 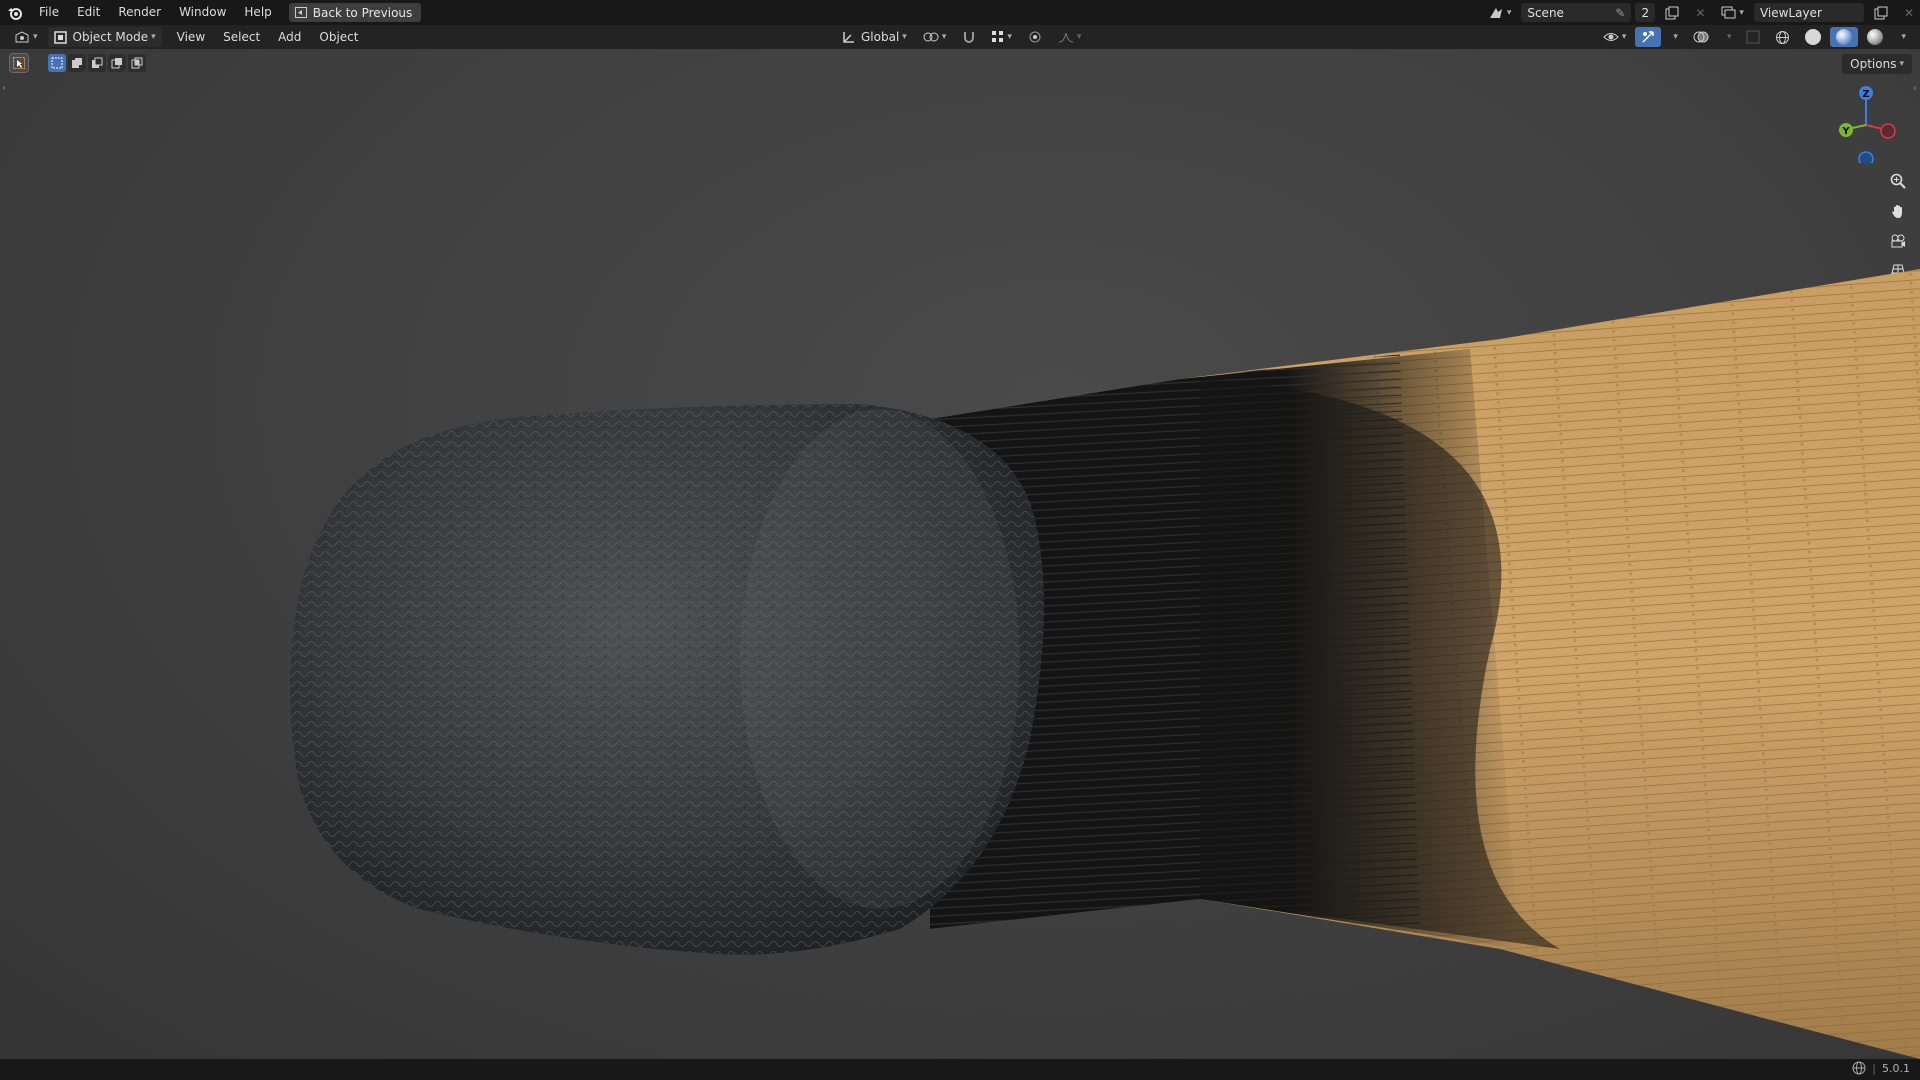 I want to click on shading-rendered-button, so click(x=1875, y=37).